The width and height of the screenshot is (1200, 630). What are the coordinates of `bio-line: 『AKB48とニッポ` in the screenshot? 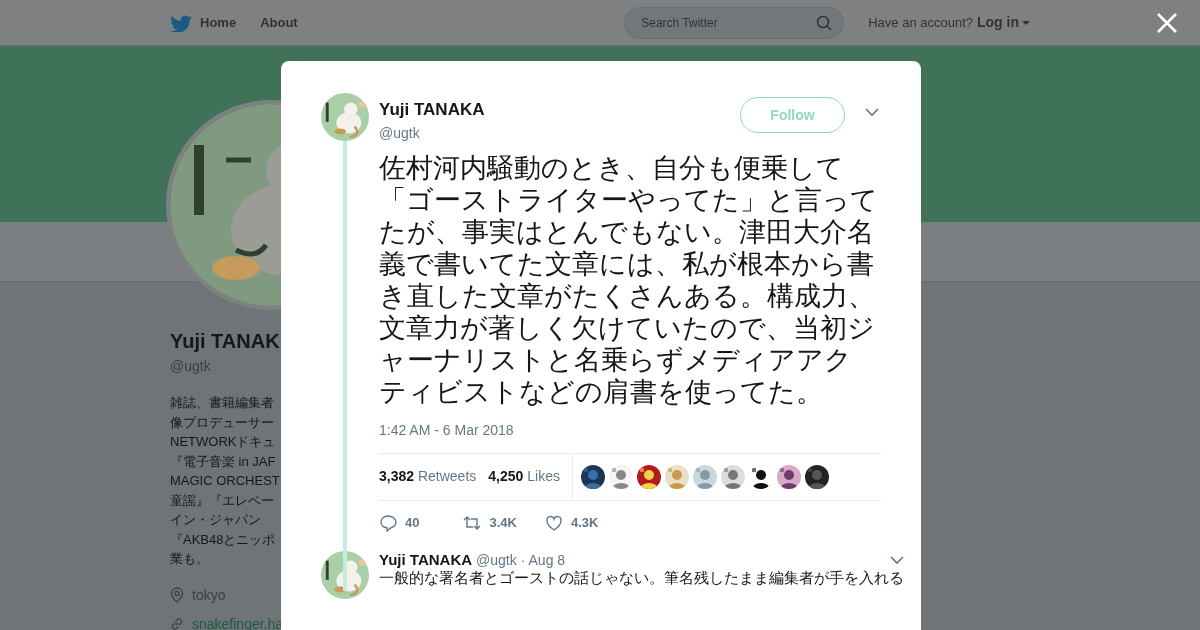 It's located at (223, 539).